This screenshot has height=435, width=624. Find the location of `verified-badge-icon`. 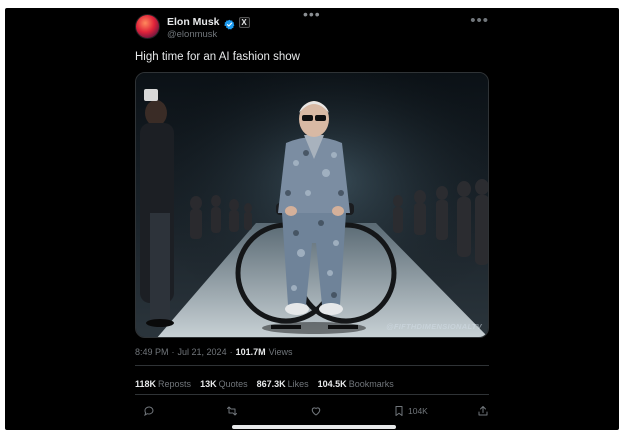

verified-badge-icon is located at coordinates (229, 23).